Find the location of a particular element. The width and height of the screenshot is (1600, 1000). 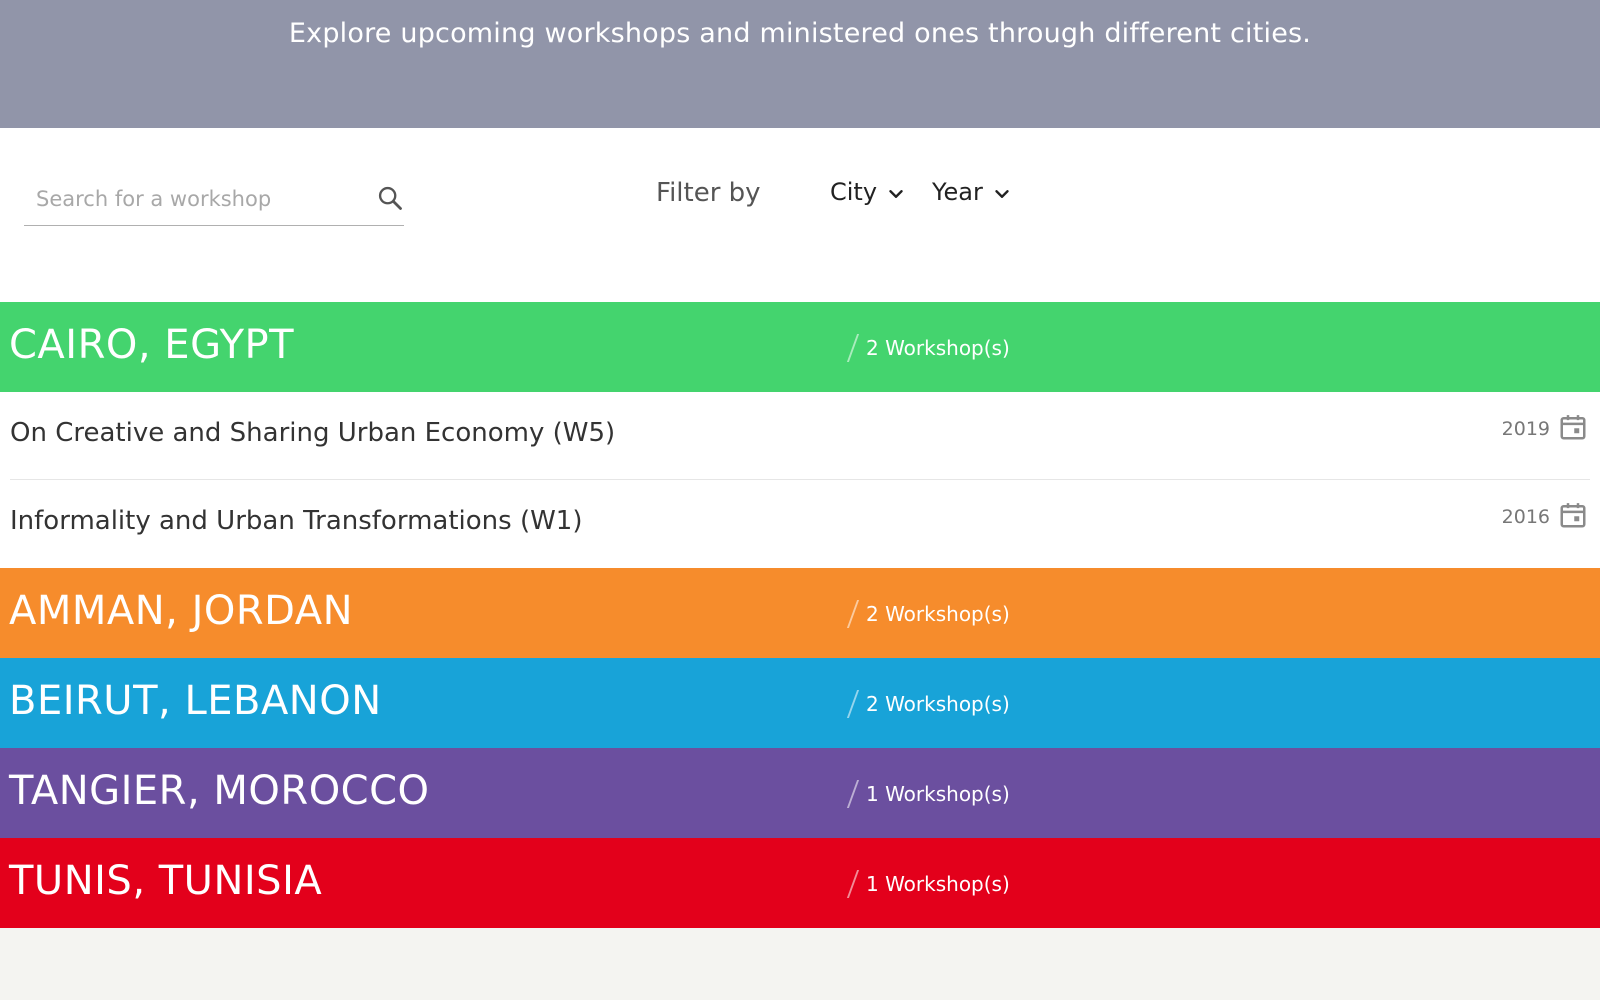

city-header-tangier: TANGIER, MOROCCO 1 Workshop(s) is located at coordinates (800, 793).